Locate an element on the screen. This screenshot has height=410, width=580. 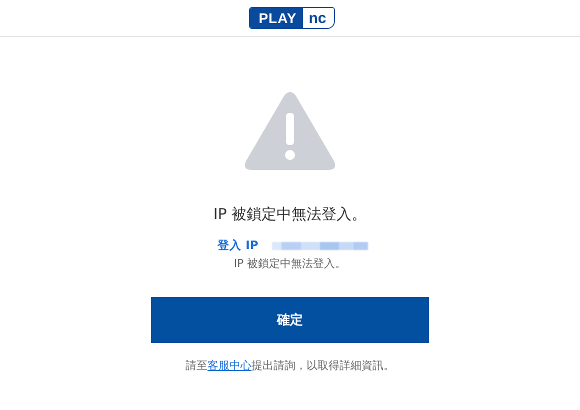
warning-icon is located at coordinates (290, 131).